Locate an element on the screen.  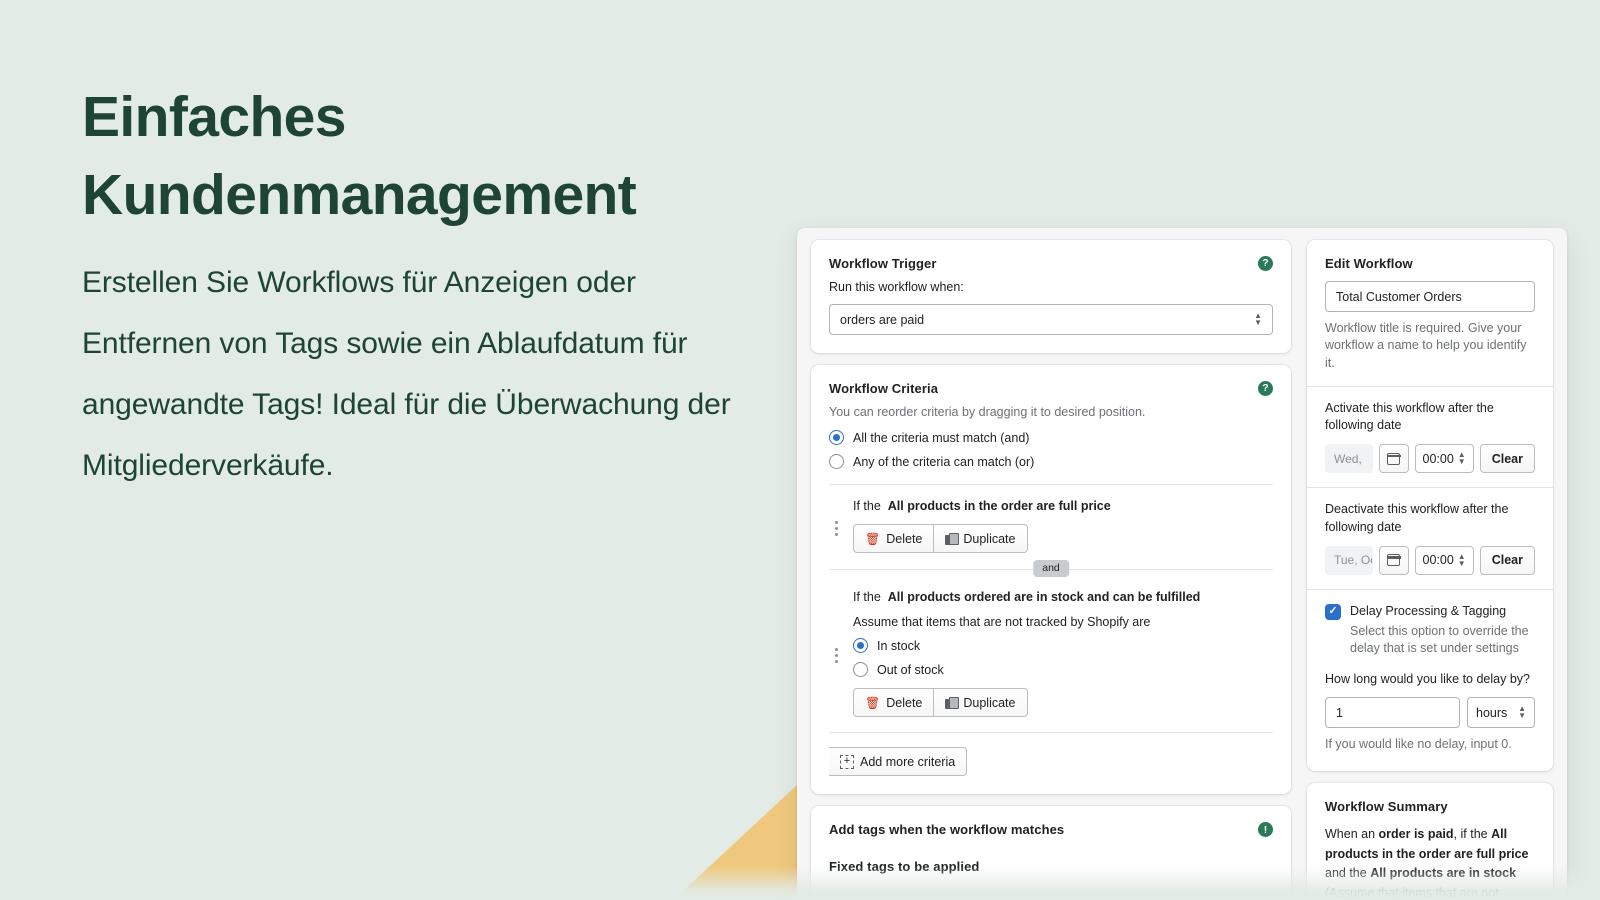
activate-date-row: Wed, 00:00 ▲ ▼ Clear is located at coordinates (1430, 459).